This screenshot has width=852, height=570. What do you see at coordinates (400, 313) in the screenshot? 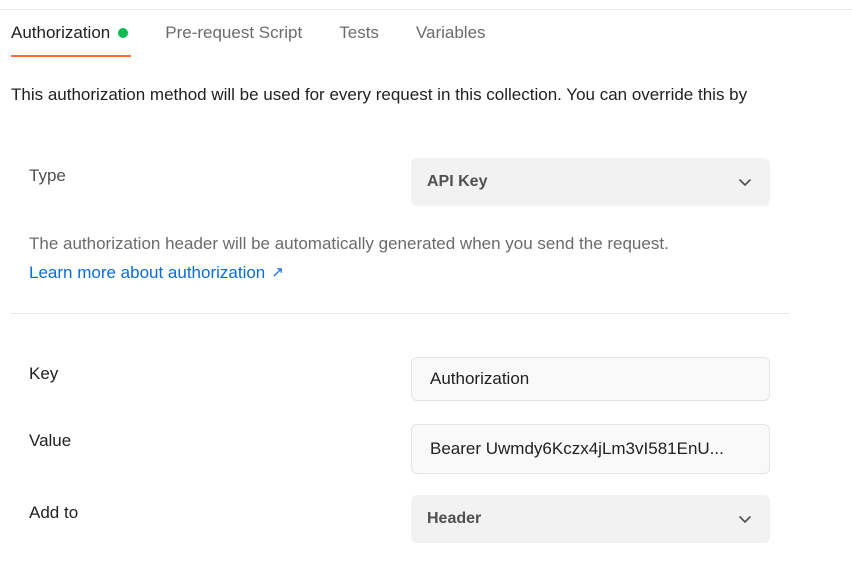
I see `section-divider` at bounding box center [400, 313].